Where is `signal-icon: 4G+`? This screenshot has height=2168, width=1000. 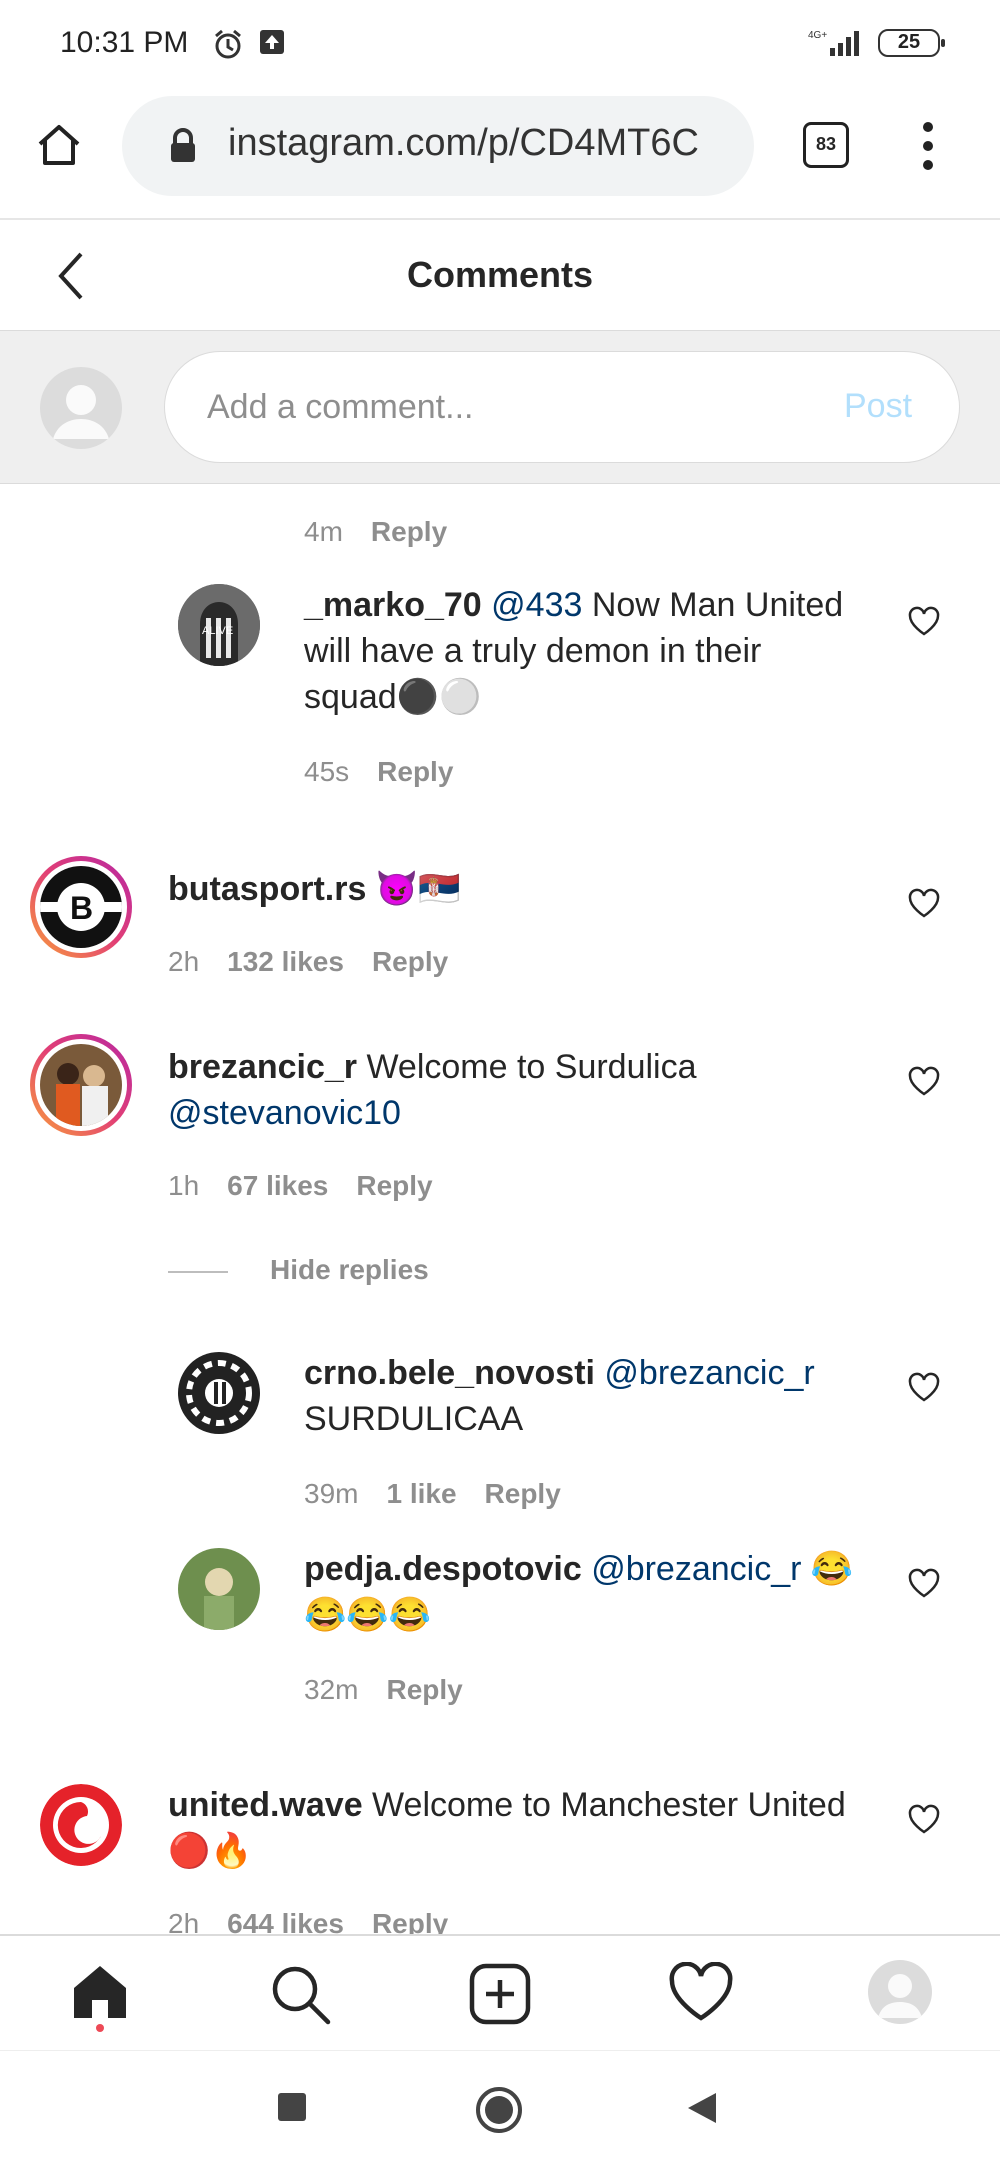
signal-icon: 4G+ is located at coordinates (833, 43).